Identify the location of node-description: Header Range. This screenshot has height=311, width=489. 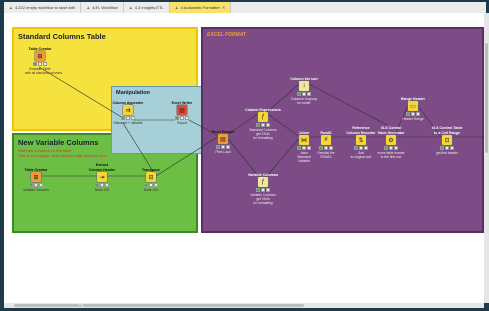
(413, 119).